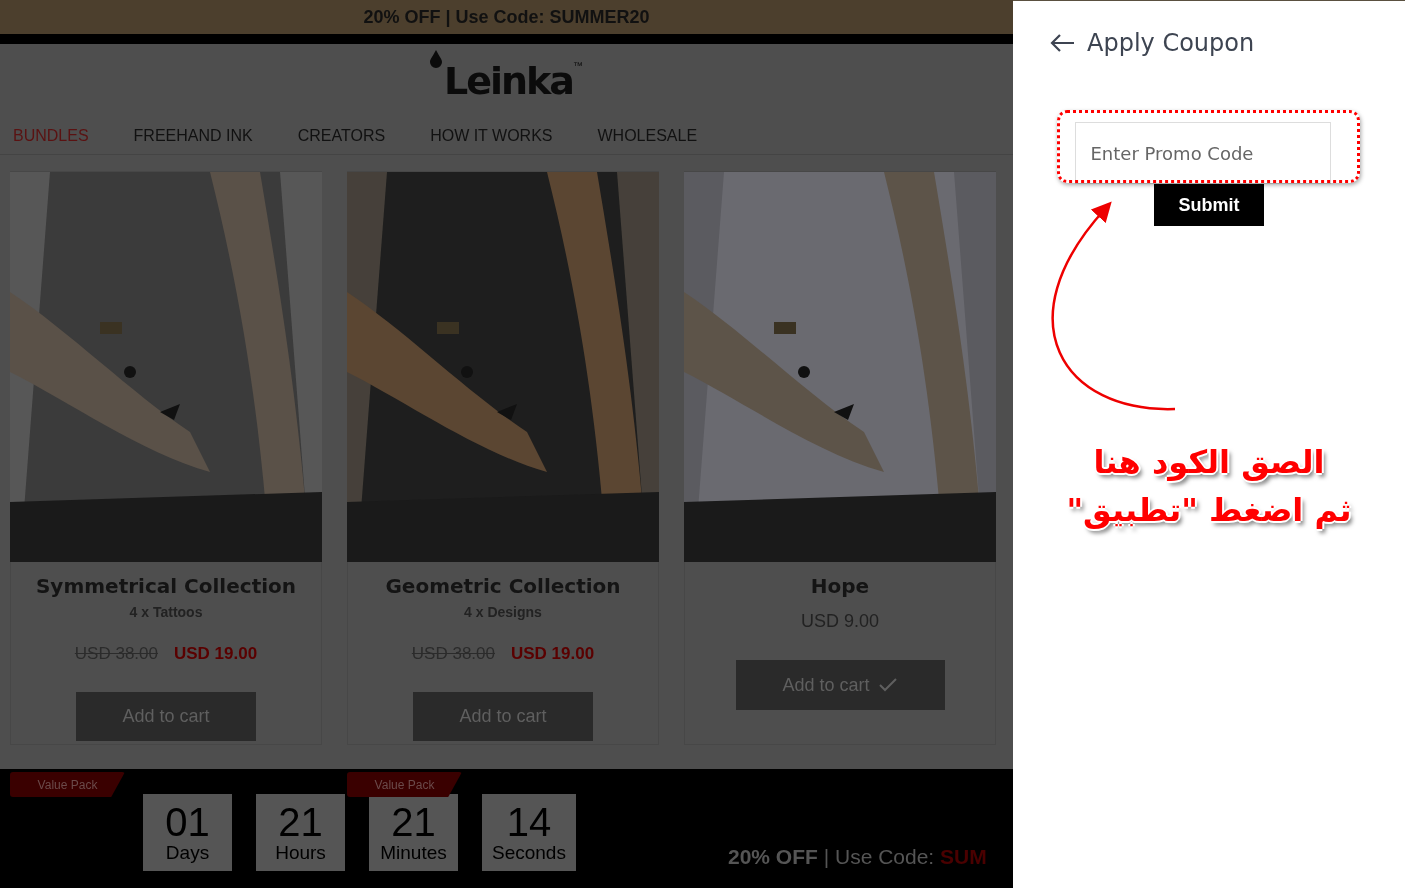  What do you see at coordinates (166, 586) in the screenshot?
I see `product-title: Symmetrical Collection` at bounding box center [166, 586].